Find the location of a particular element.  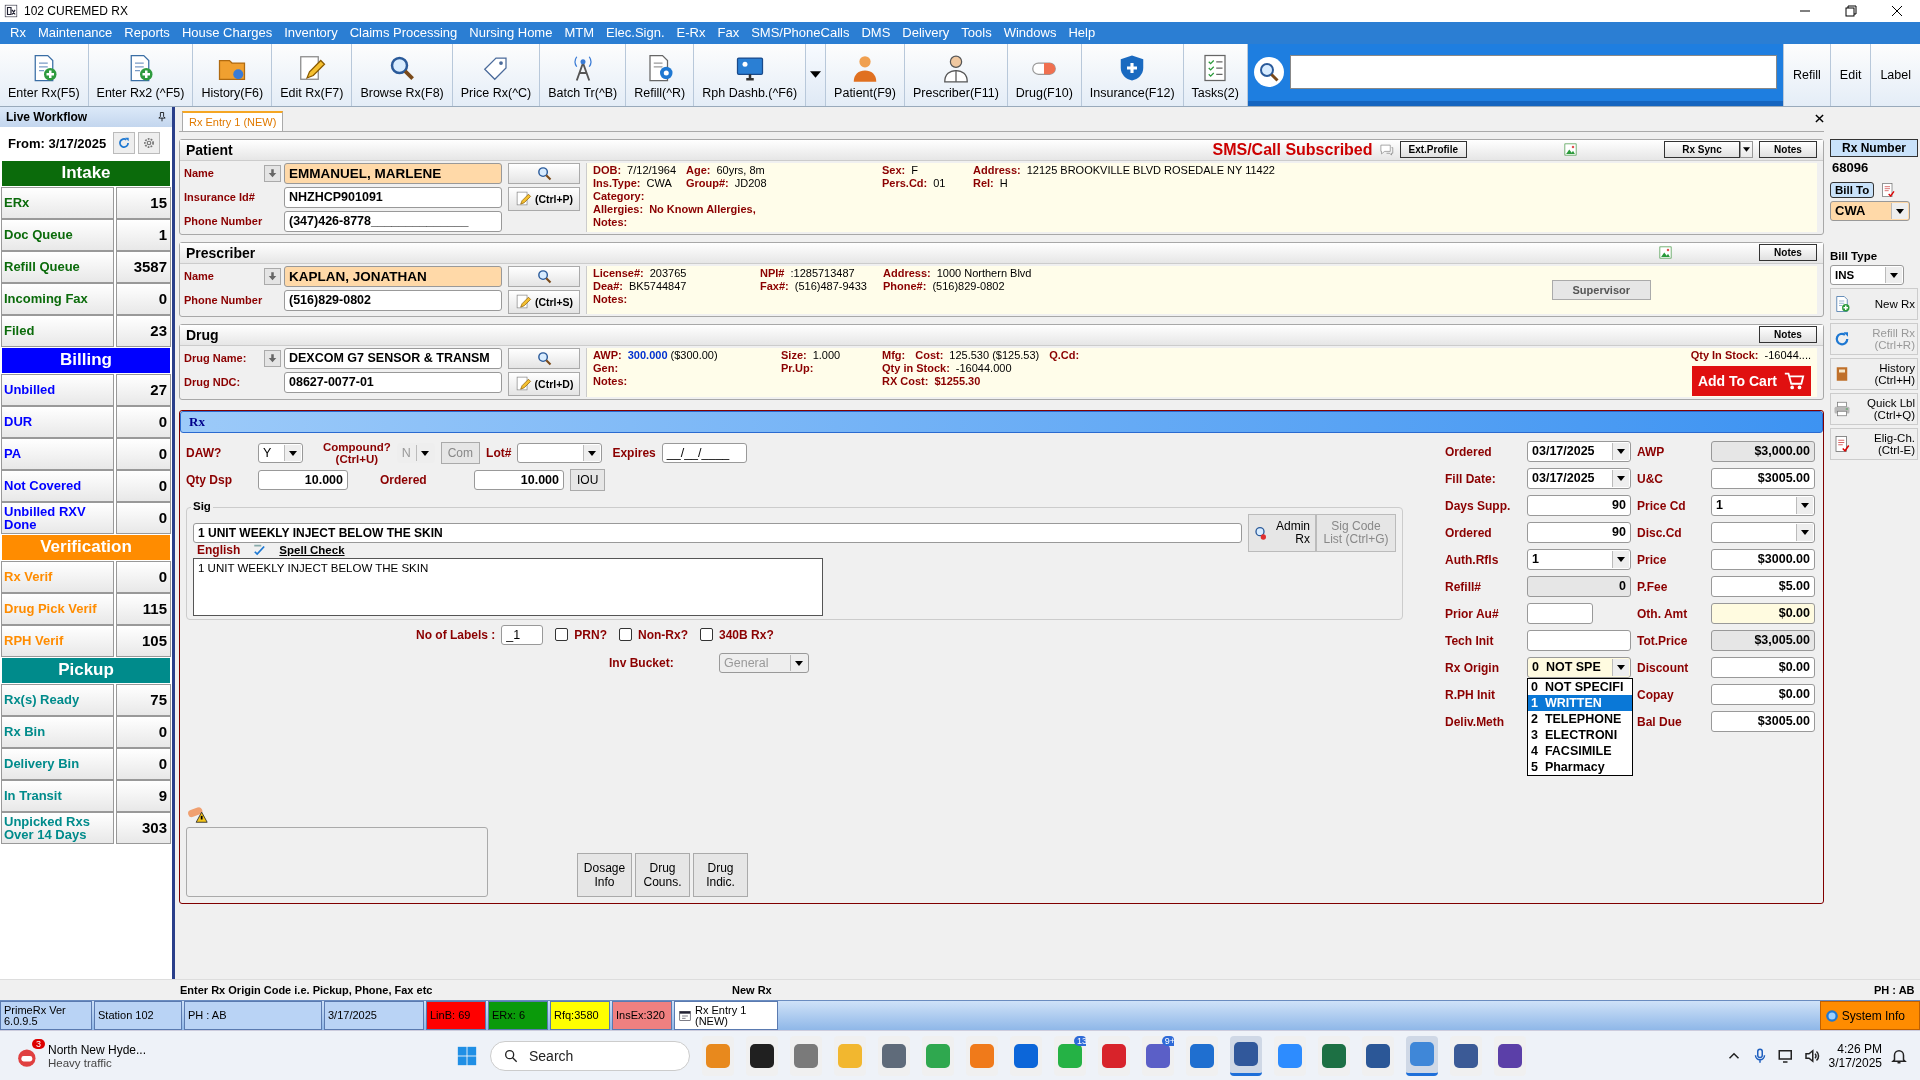

input-field: $3000.00 is located at coordinates (1763, 559).